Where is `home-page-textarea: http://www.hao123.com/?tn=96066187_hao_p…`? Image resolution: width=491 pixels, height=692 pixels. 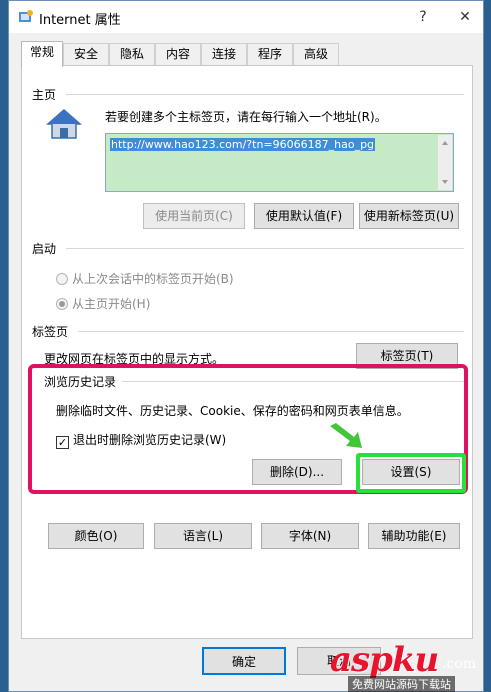
home-page-textarea: http://www.hao123.com/?tn=96066187_hao_p… is located at coordinates (279, 162).